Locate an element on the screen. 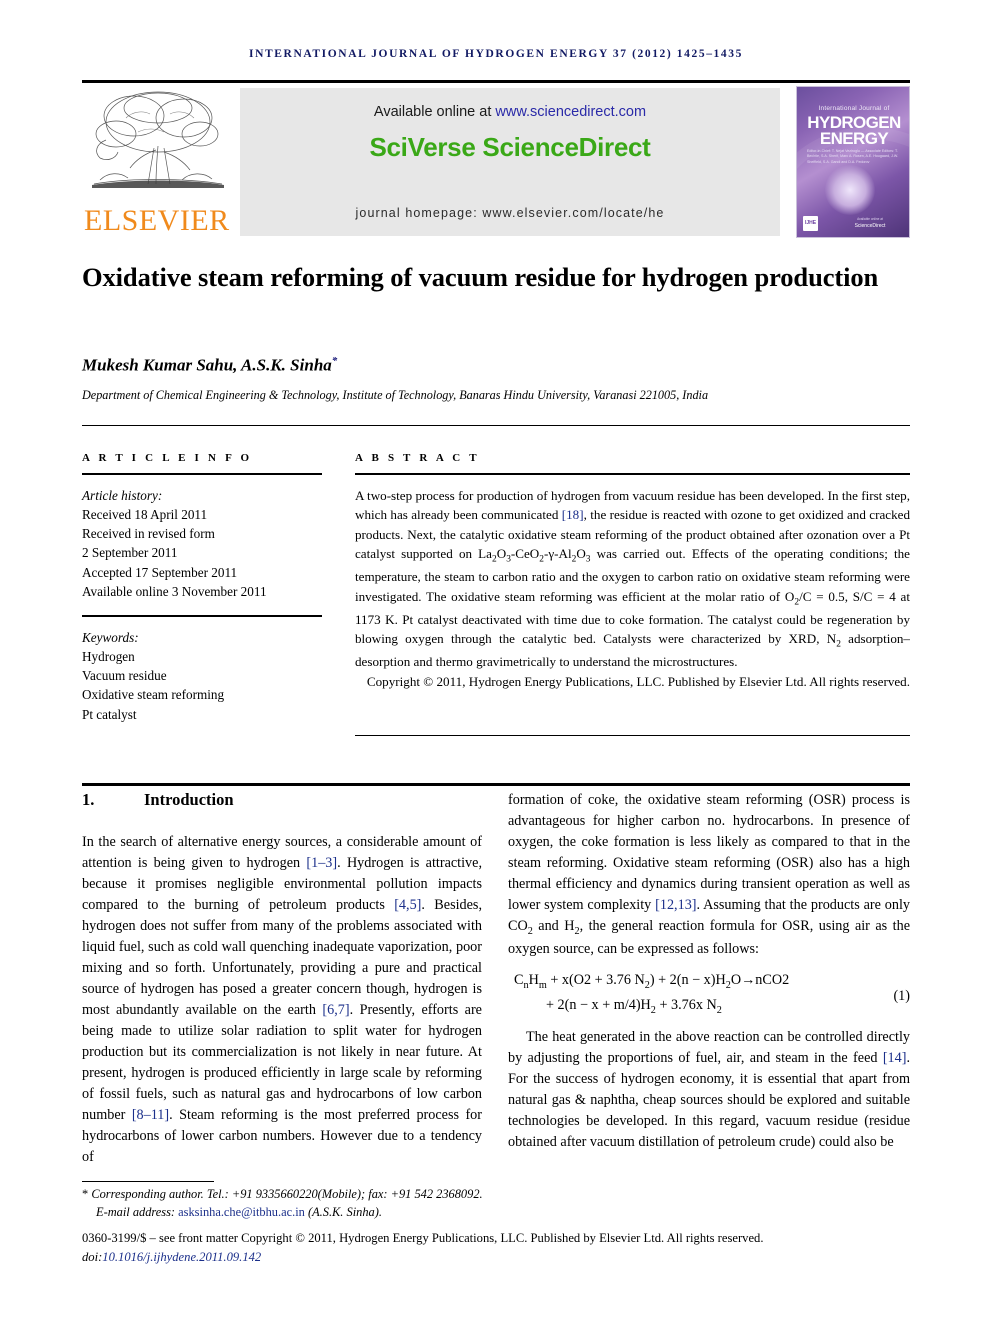  article-info-rule is located at coordinates (202, 474).